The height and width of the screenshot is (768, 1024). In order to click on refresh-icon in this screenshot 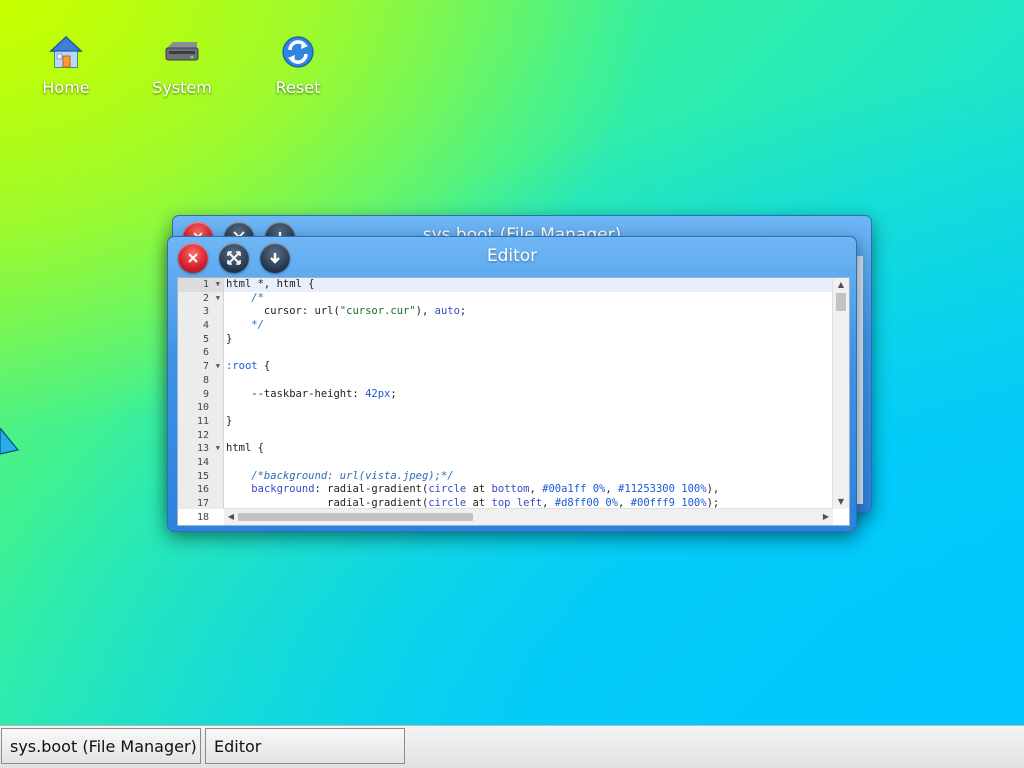, I will do `click(298, 52)`.